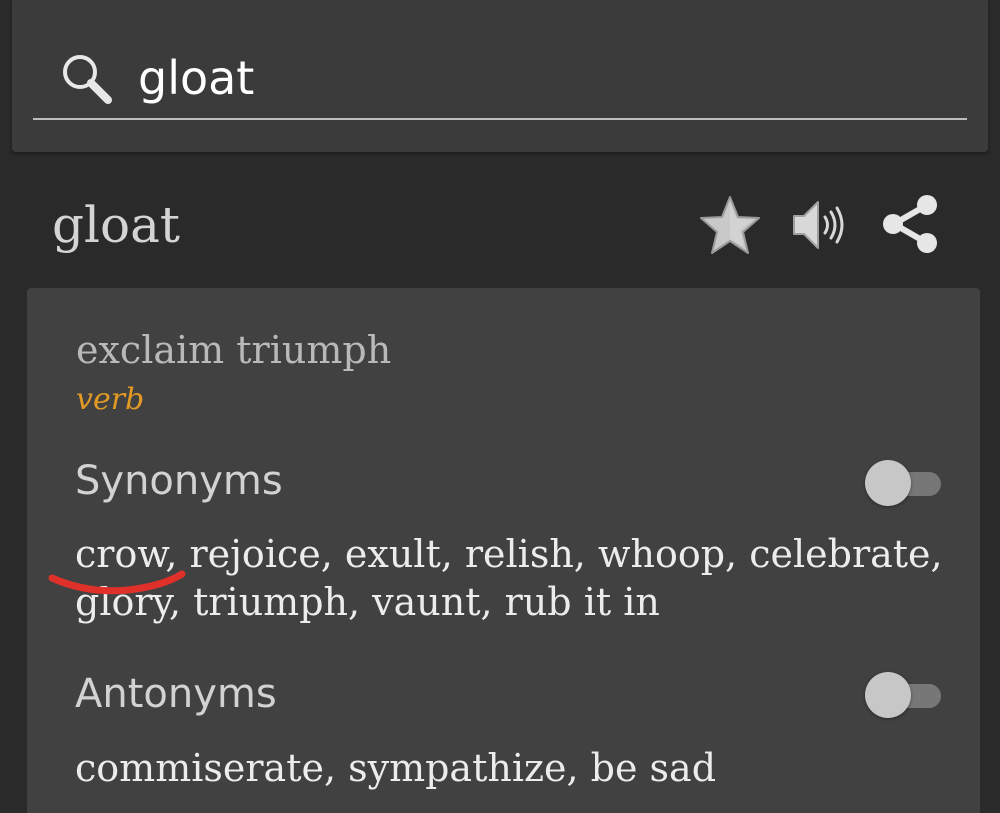 This screenshot has height=813, width=1000. Describe the element at coordinates (87, 79) in the screenshot. I see `search-icon` at that location.